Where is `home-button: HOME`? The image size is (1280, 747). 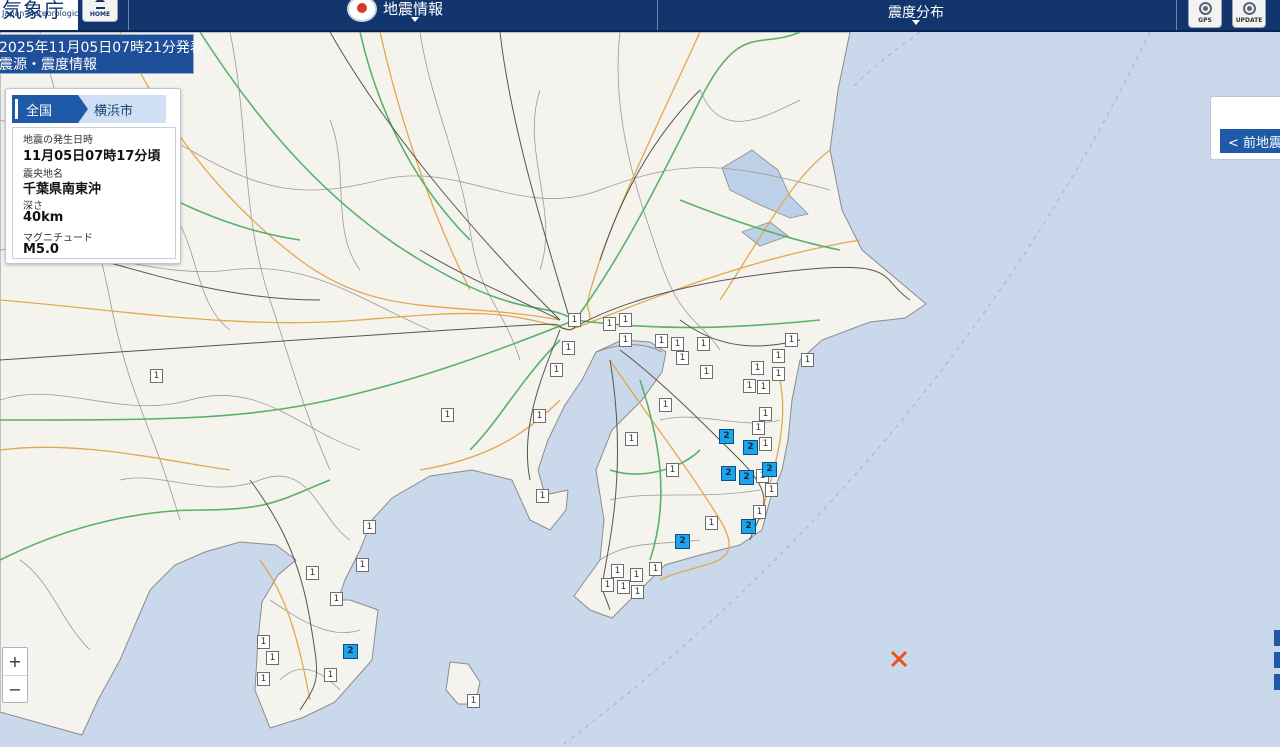 home-button: HOME is located at coordinates (100, 11).